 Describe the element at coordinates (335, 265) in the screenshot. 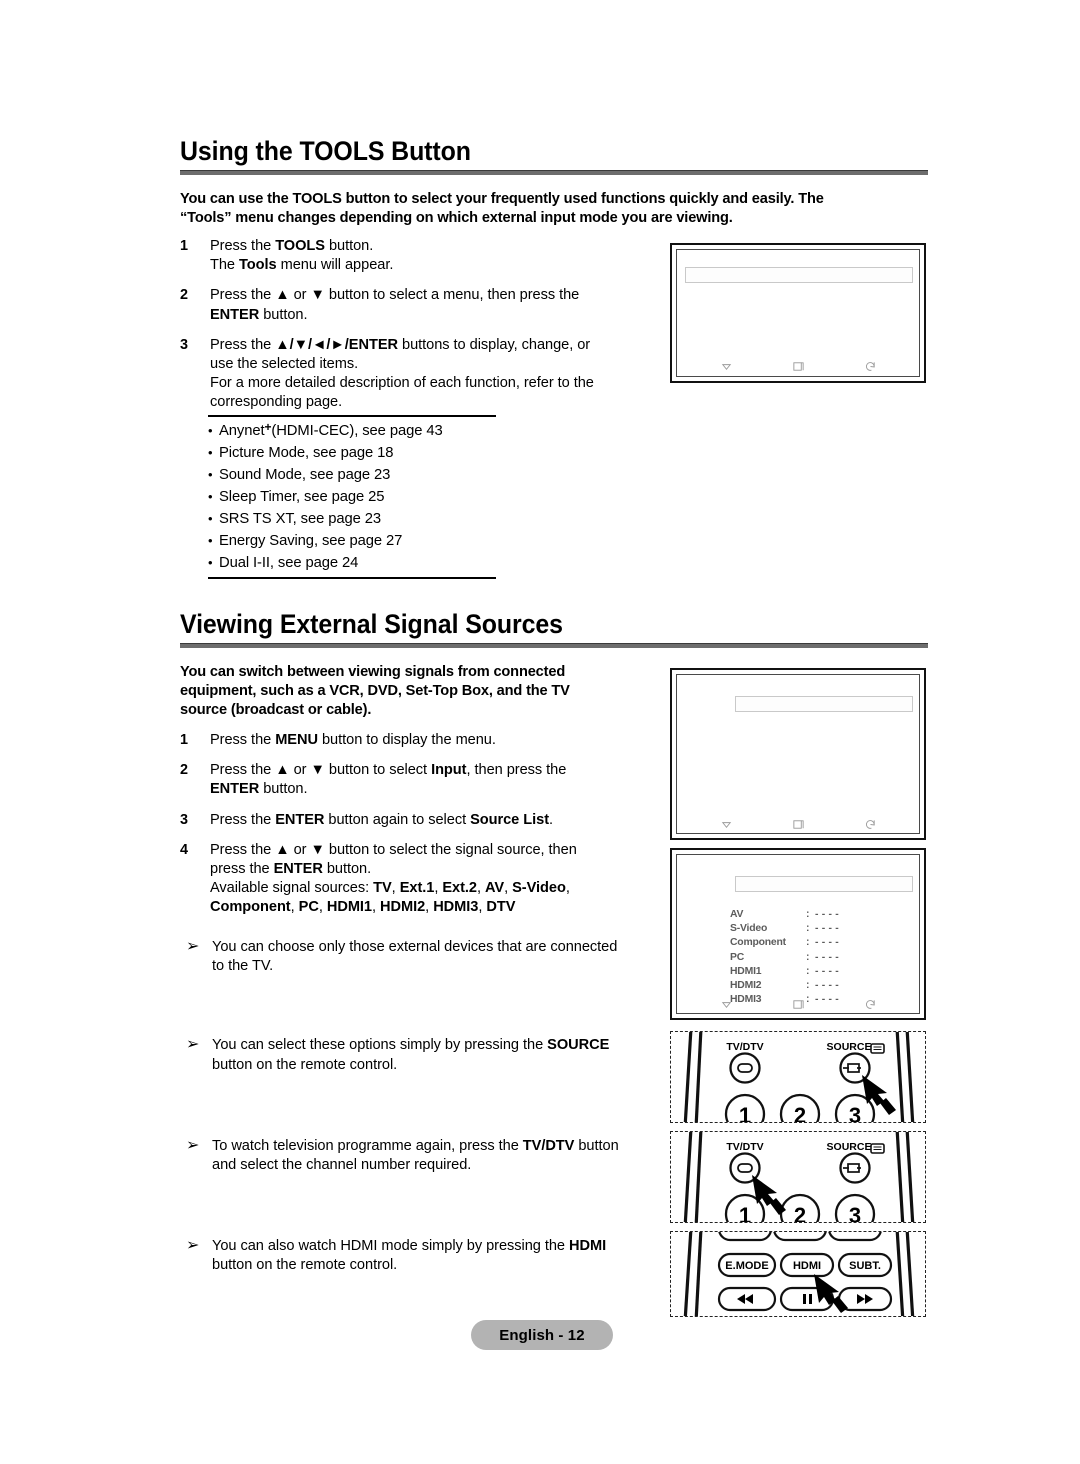

I see `body-text: menu will appear.` at that location.